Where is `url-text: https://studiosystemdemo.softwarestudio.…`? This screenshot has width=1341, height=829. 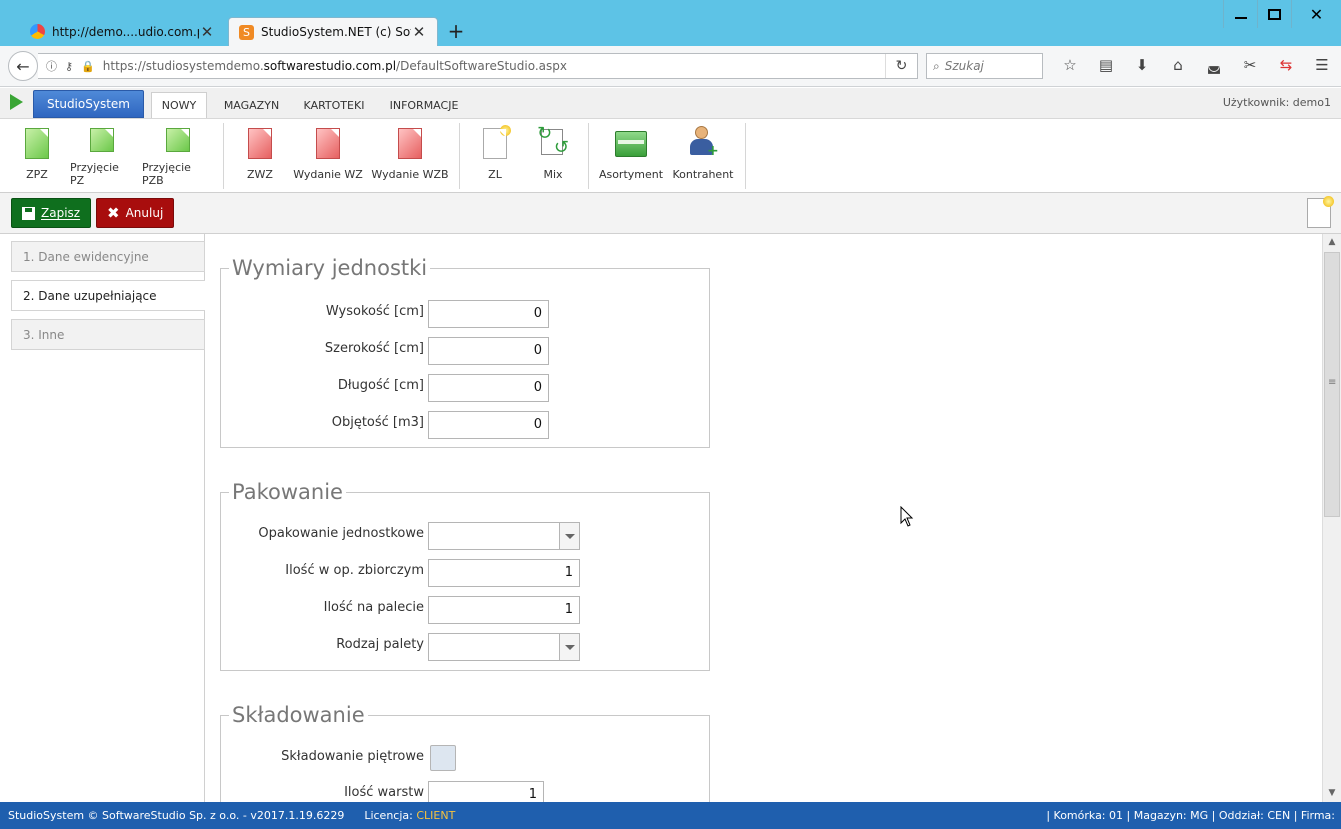
url-text: https://studiosystemdemo.softwarestudio.… is located at coordinates (335, 66).